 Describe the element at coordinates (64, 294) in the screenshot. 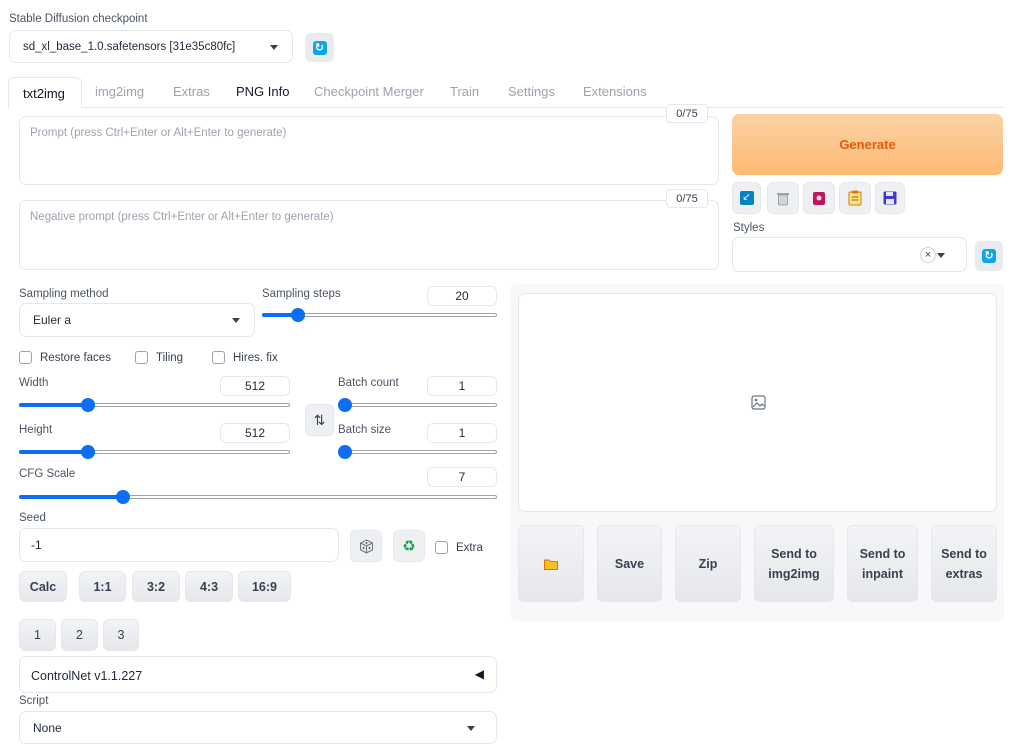

I see `sampling-method-label: Sampling method` at that location.